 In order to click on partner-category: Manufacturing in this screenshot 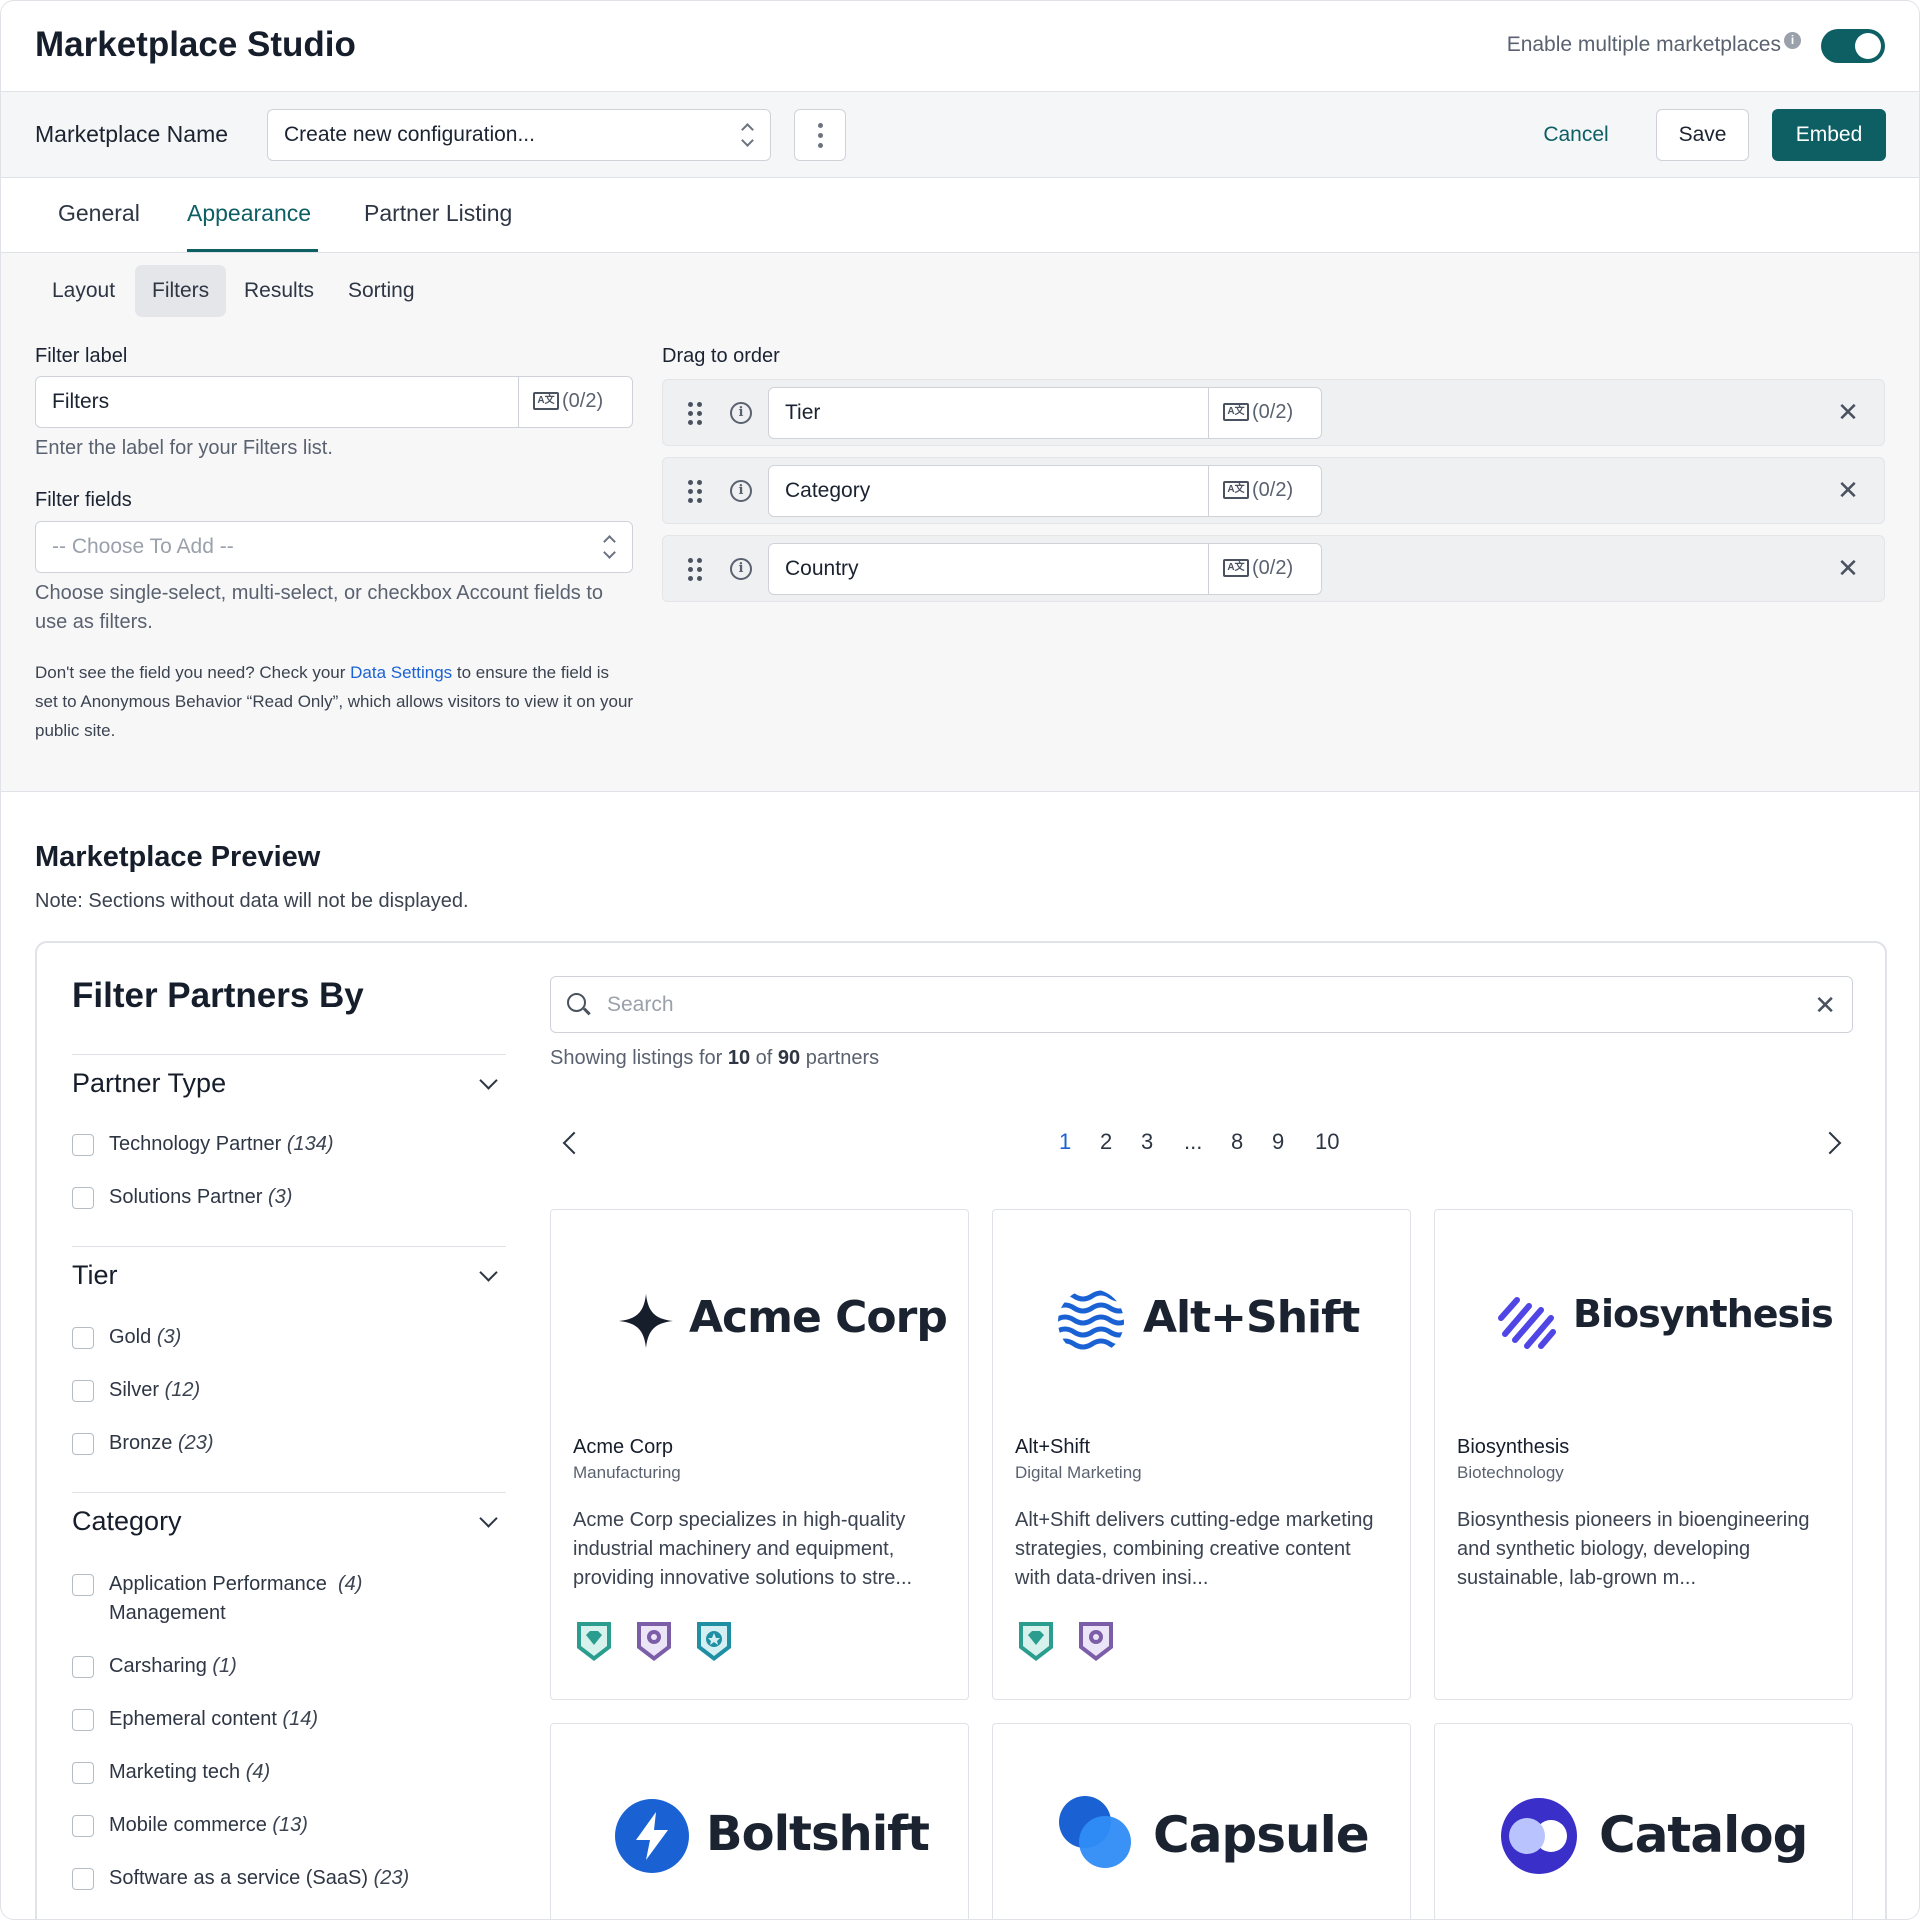, I will do `click(627, 1472)`.